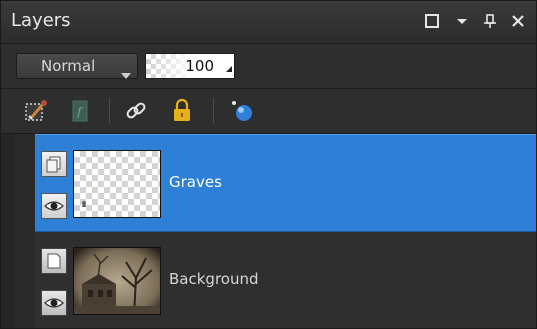  I want to click on panel-title: Layers, so click(41, 20).